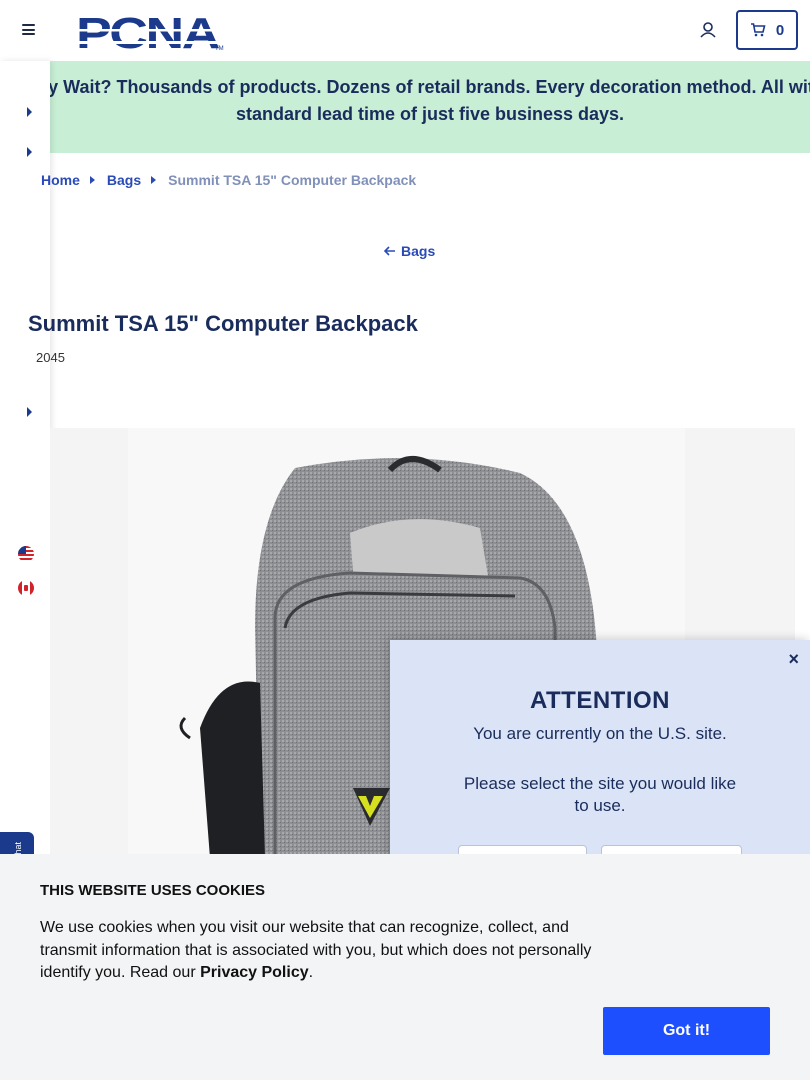 The width and height of the screenshot is (810, 1080). I want to click on breadcrumb-current: Summit TSA 15" Computer Backpack, so click(292, 180).